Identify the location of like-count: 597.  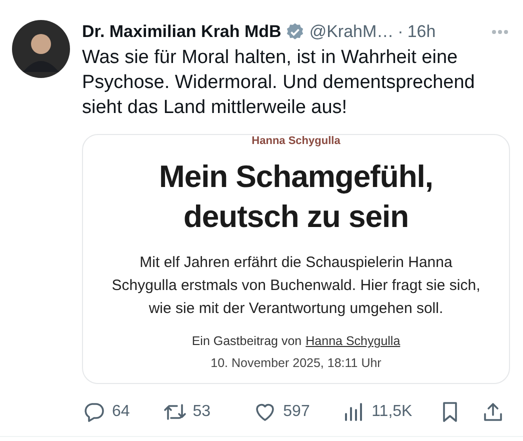
(296, 412).